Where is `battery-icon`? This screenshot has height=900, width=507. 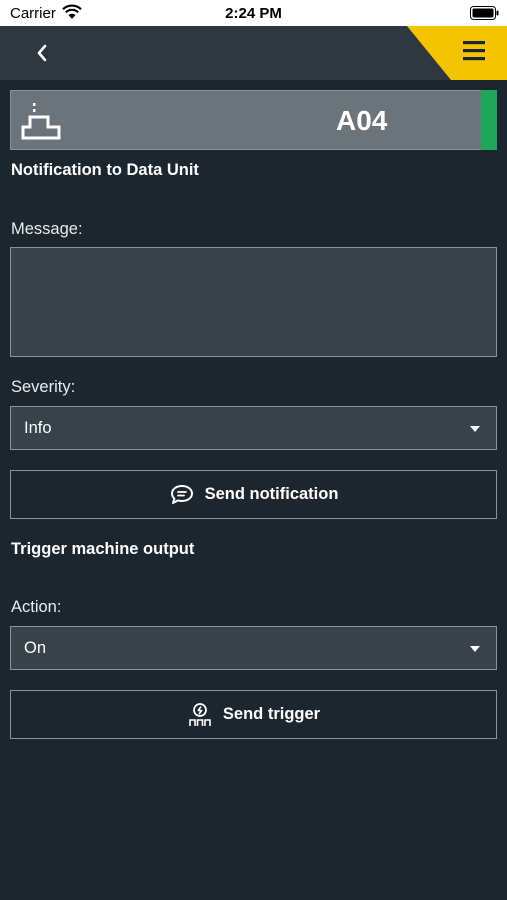
battery-icon is located at coordinates (484, 13).